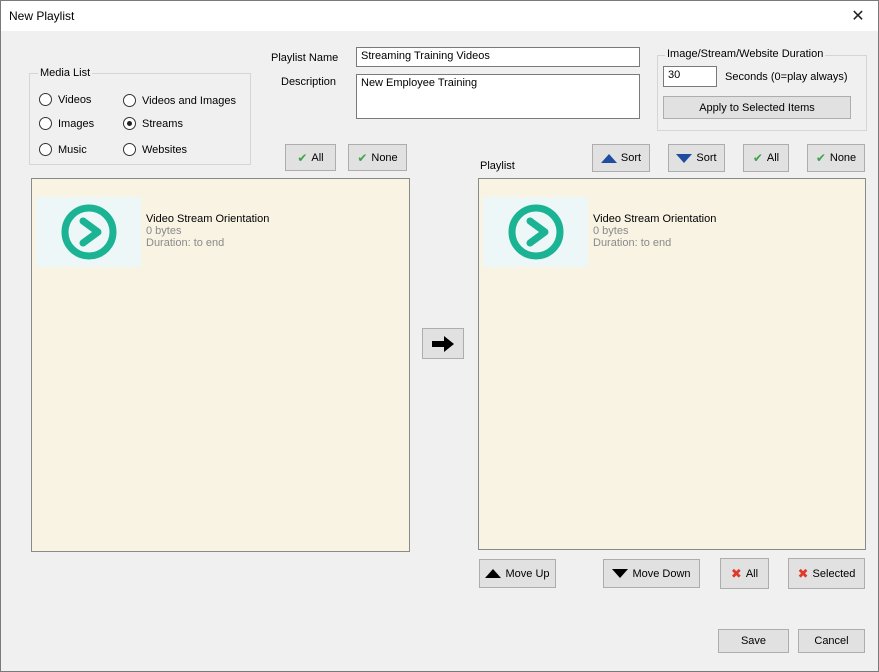  I want to click on playlist-name-label: Playlist Name, so click(305, 58).